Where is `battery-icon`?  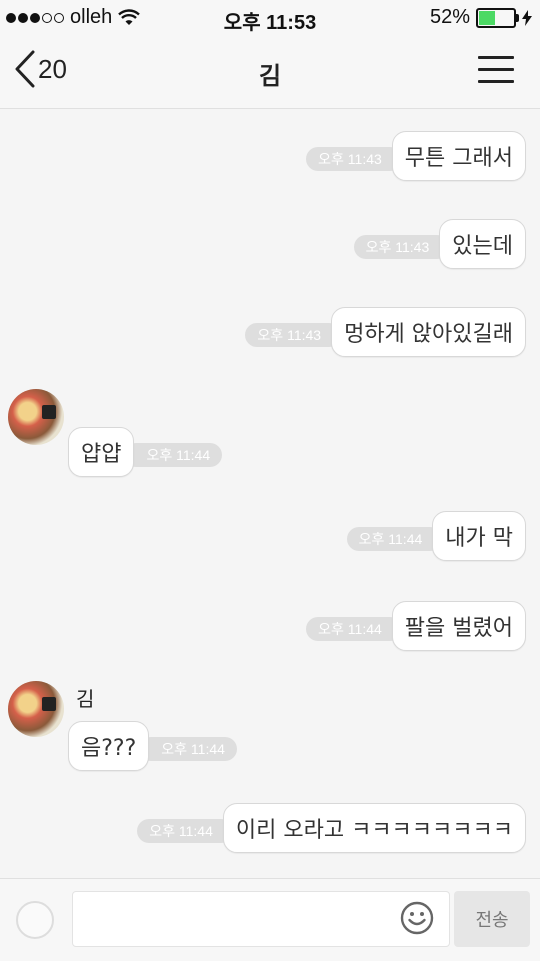
battery-icon is located at coordinates (497, 17).